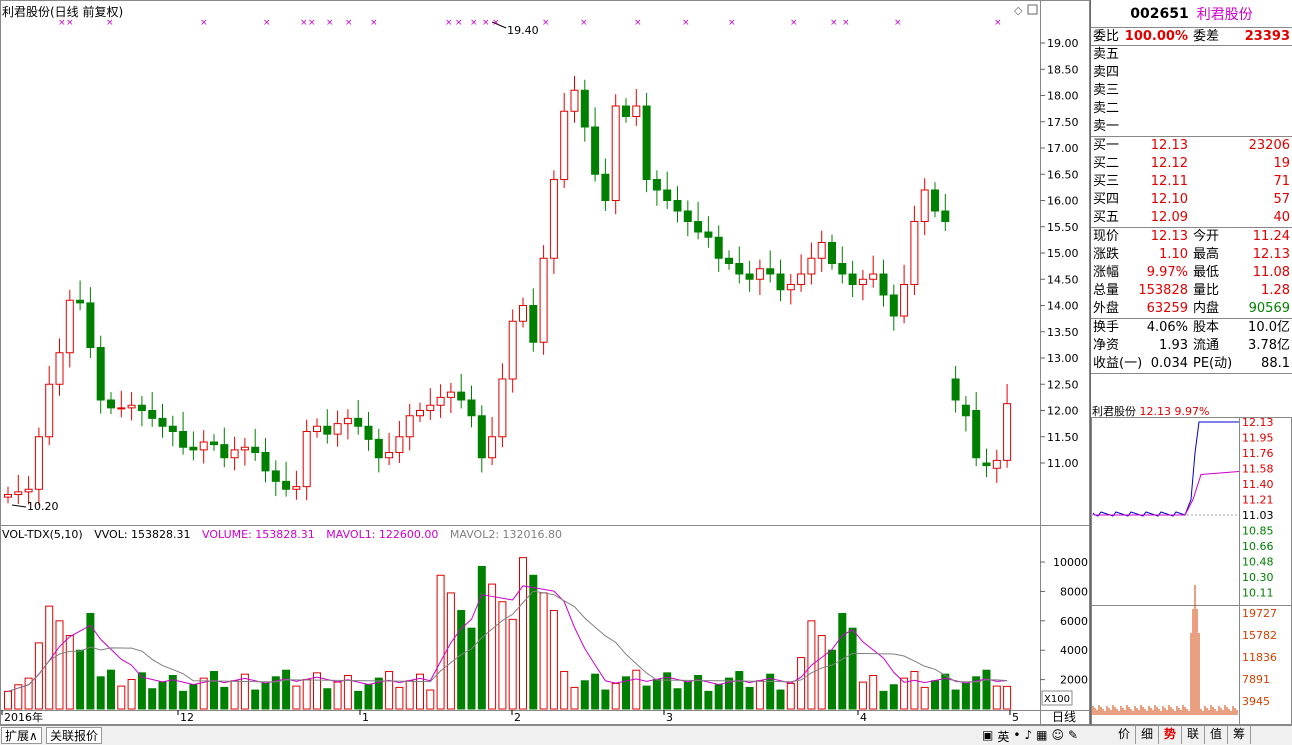 The image size is (1292, 745). I want to click on settings-icon: •, so click(1016, 736).